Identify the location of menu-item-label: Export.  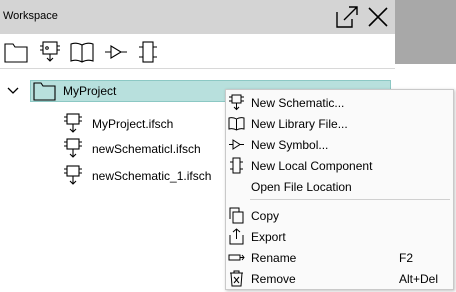
(268, 237).